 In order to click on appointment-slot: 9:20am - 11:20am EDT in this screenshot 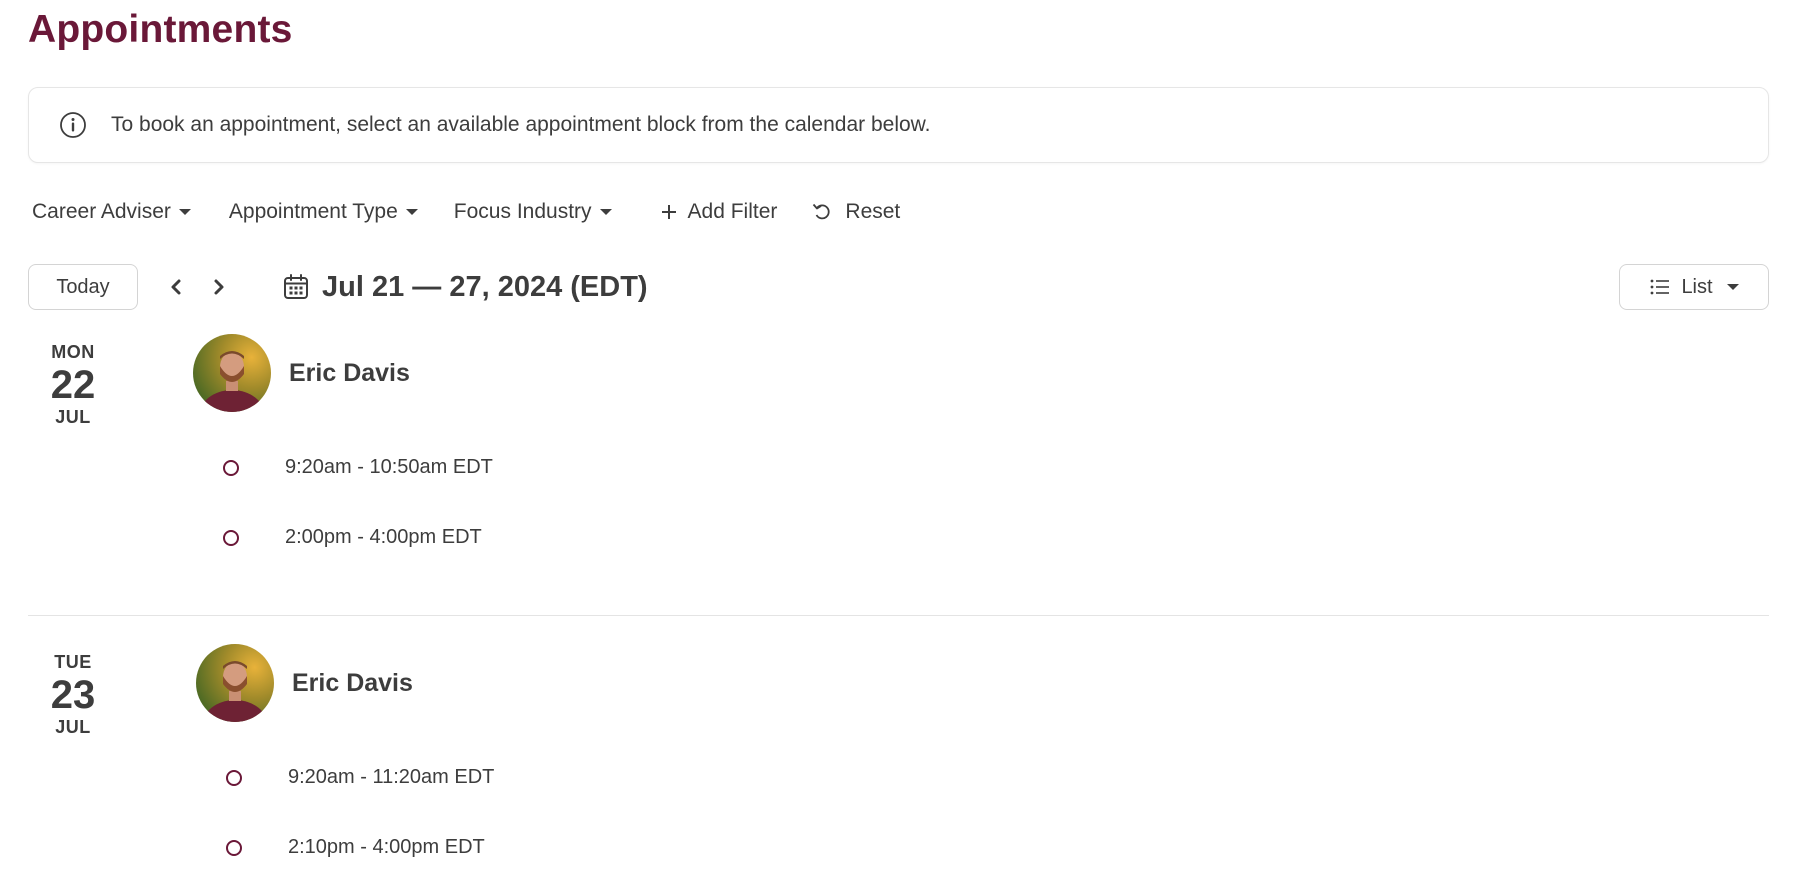, I will do `click(360, 777)`.